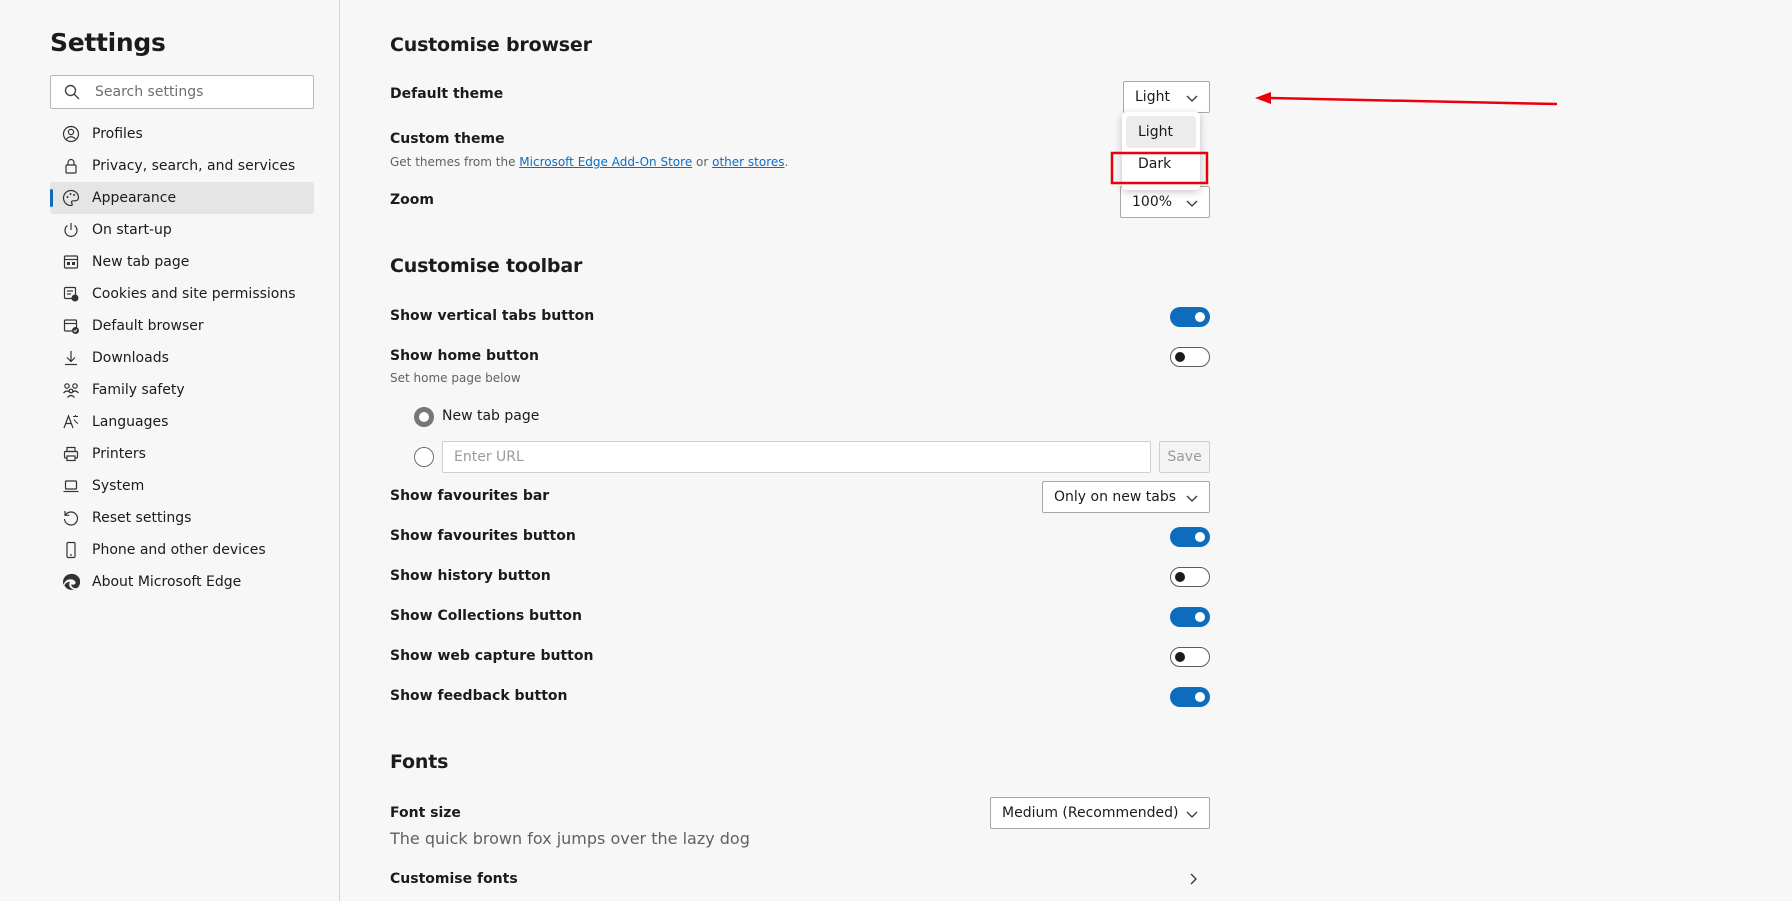  I want to click on home-button-toggle, so click(1190, 357).